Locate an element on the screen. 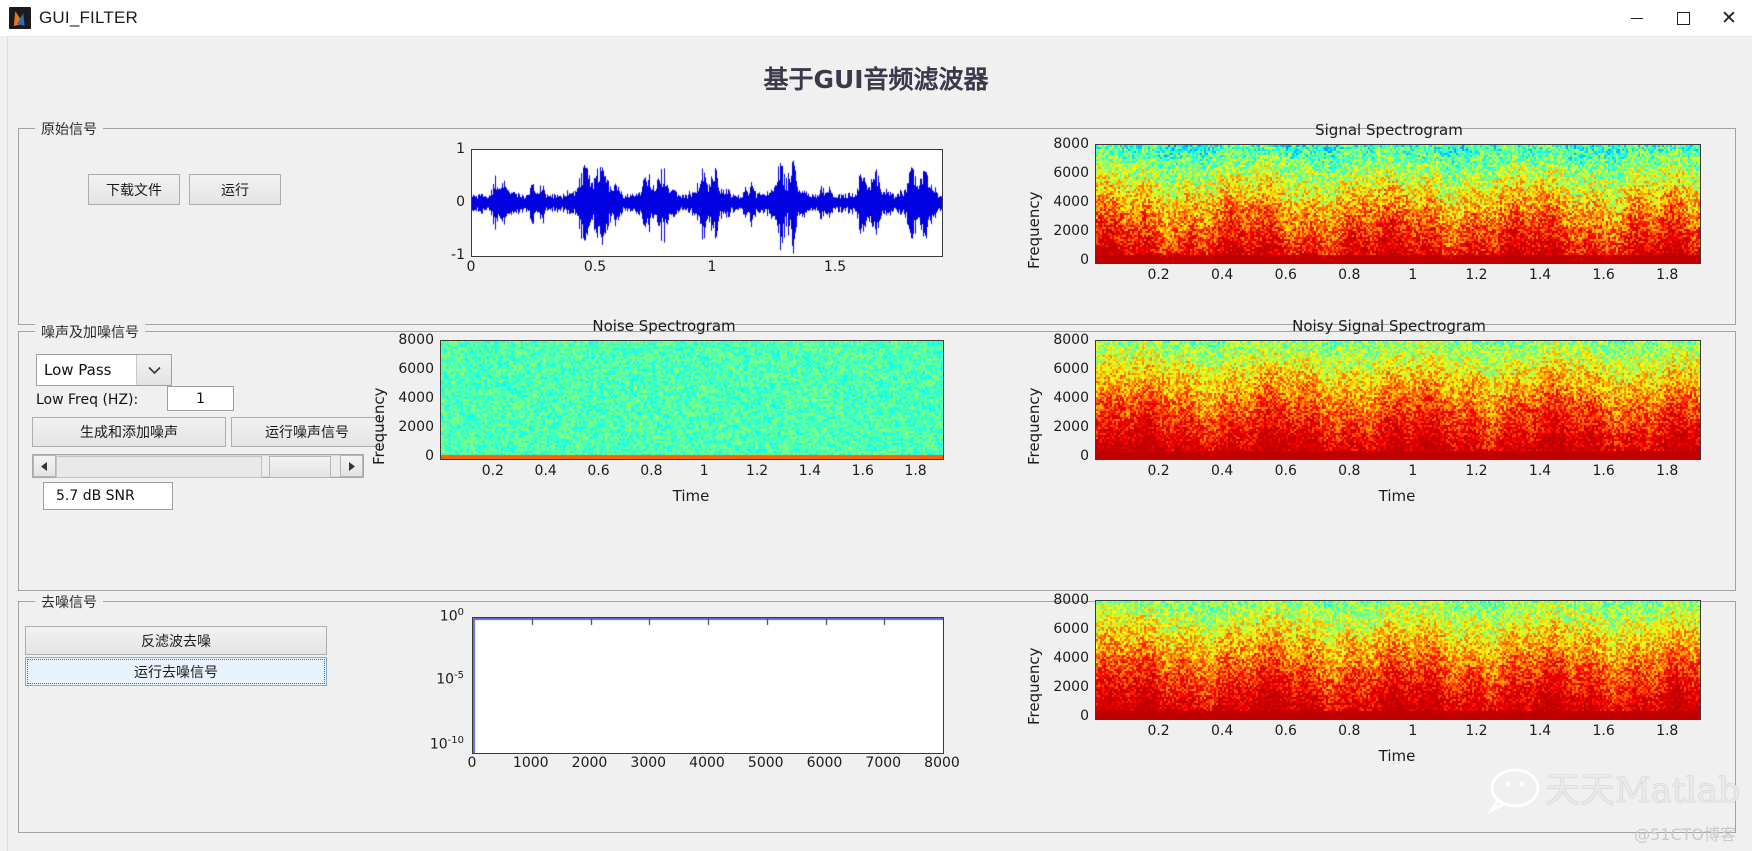 The width and height of the screenshot is (1752, 851). noise-spec-ytick-6000: 6000 is located at coordinates (416, 369).